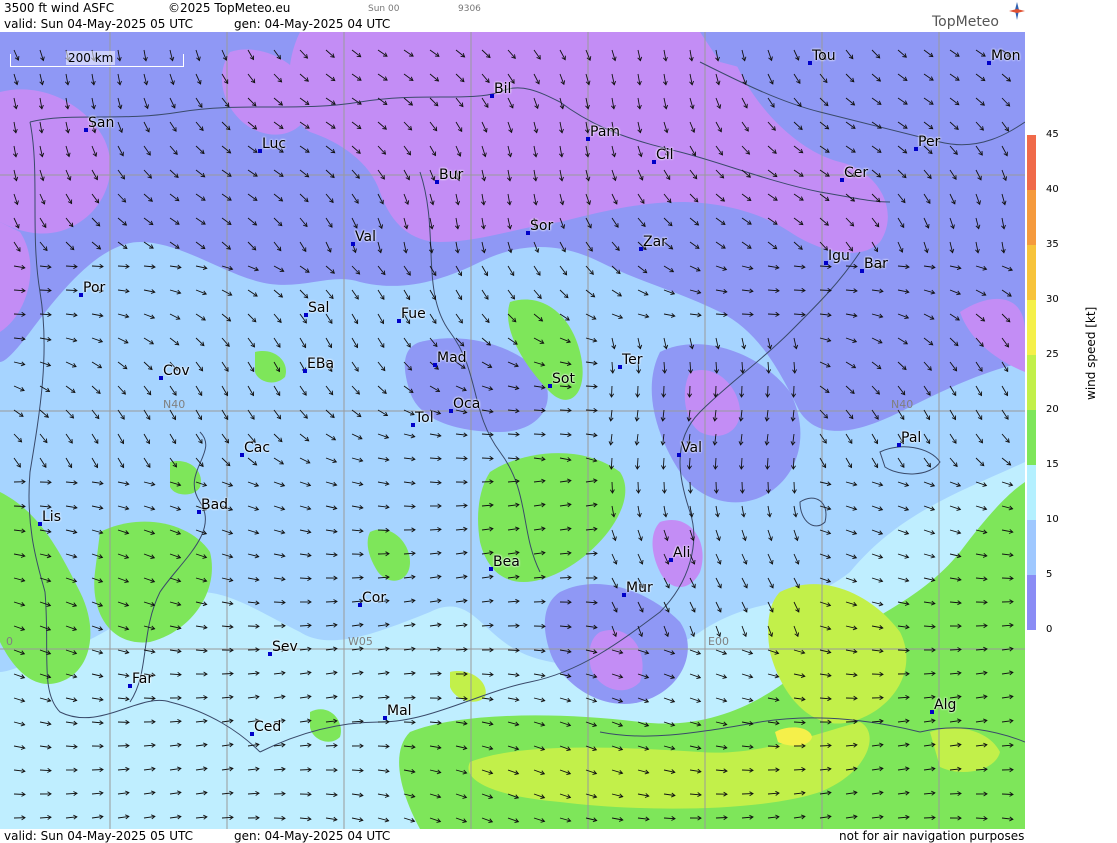 This screenshot has width=1117, height=843. I want to click on footer-valid-time: valid: Sun 04-May-2025 05 UTC, so click(98, 836).